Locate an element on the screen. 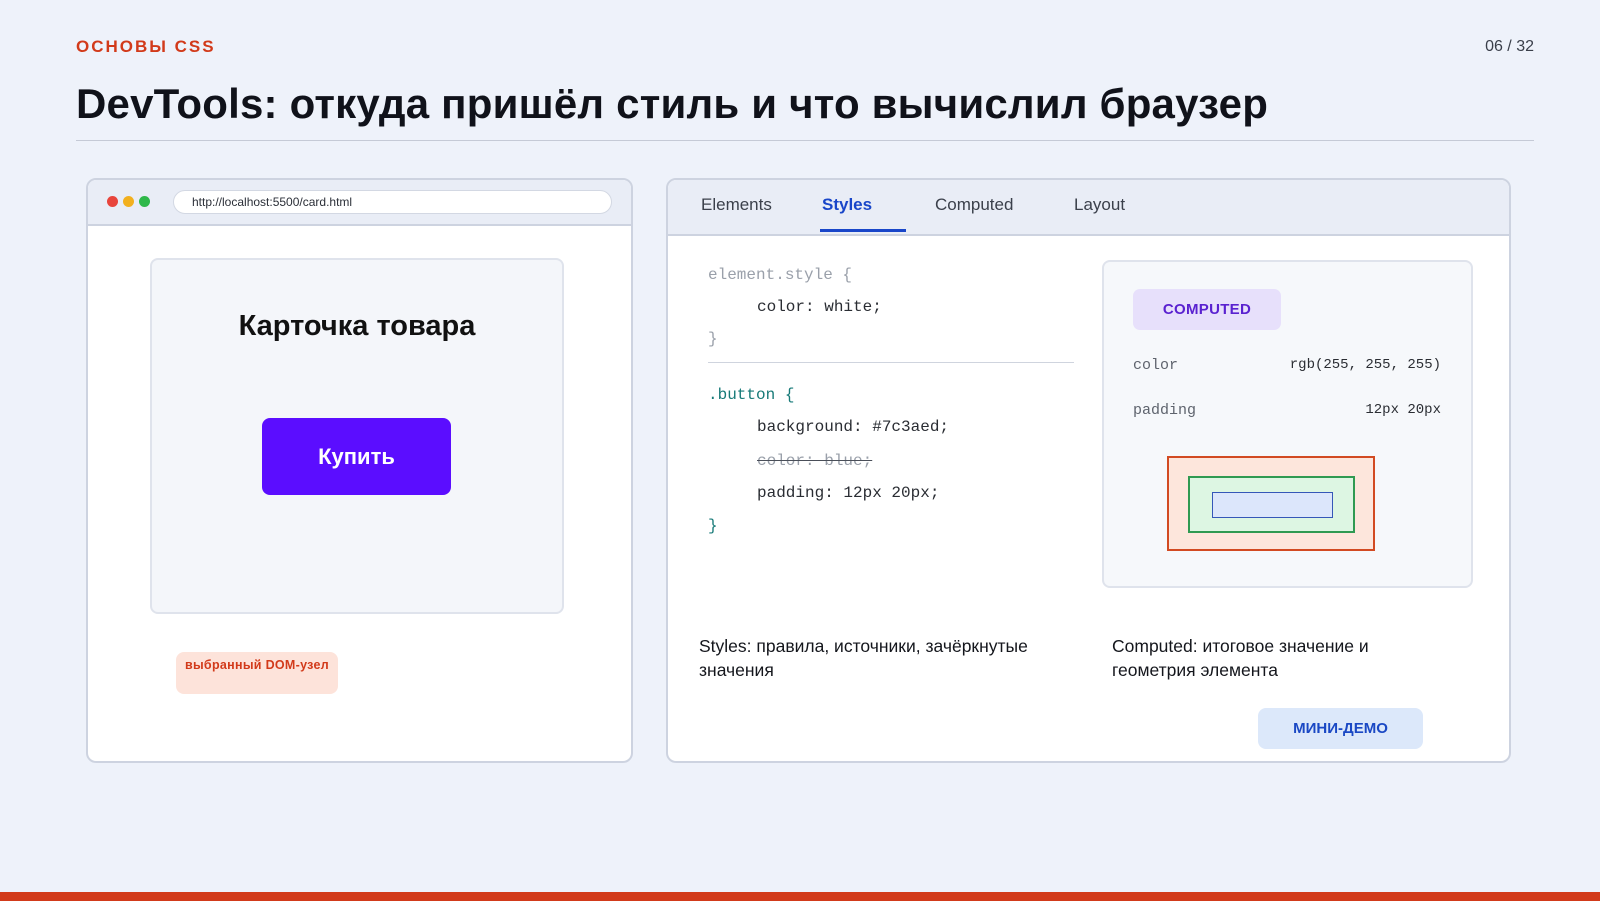  product-card: Карточка товара Купить is located at coordinates (357, 436).